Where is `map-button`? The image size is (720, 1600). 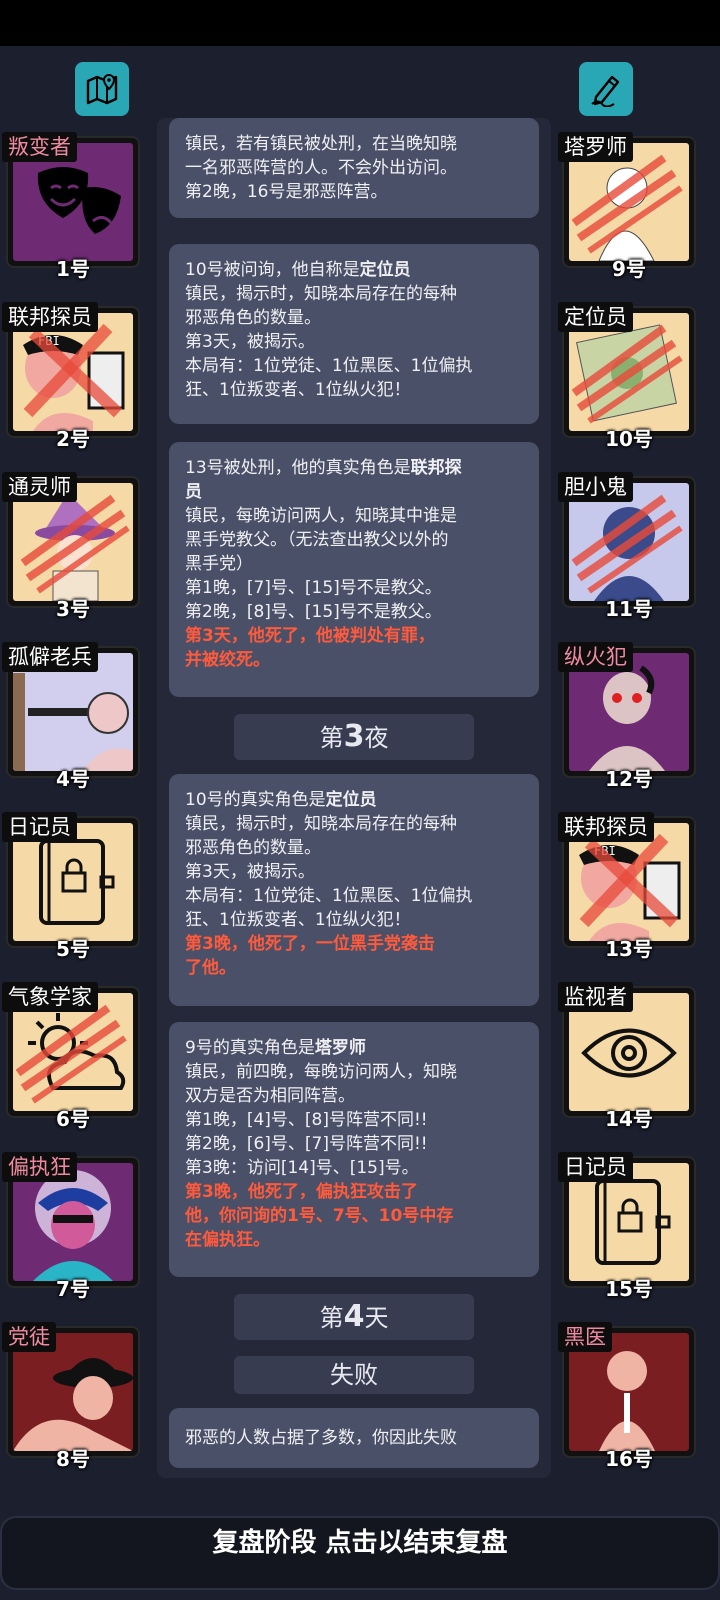
map-button is located at coordinates (102, 89).